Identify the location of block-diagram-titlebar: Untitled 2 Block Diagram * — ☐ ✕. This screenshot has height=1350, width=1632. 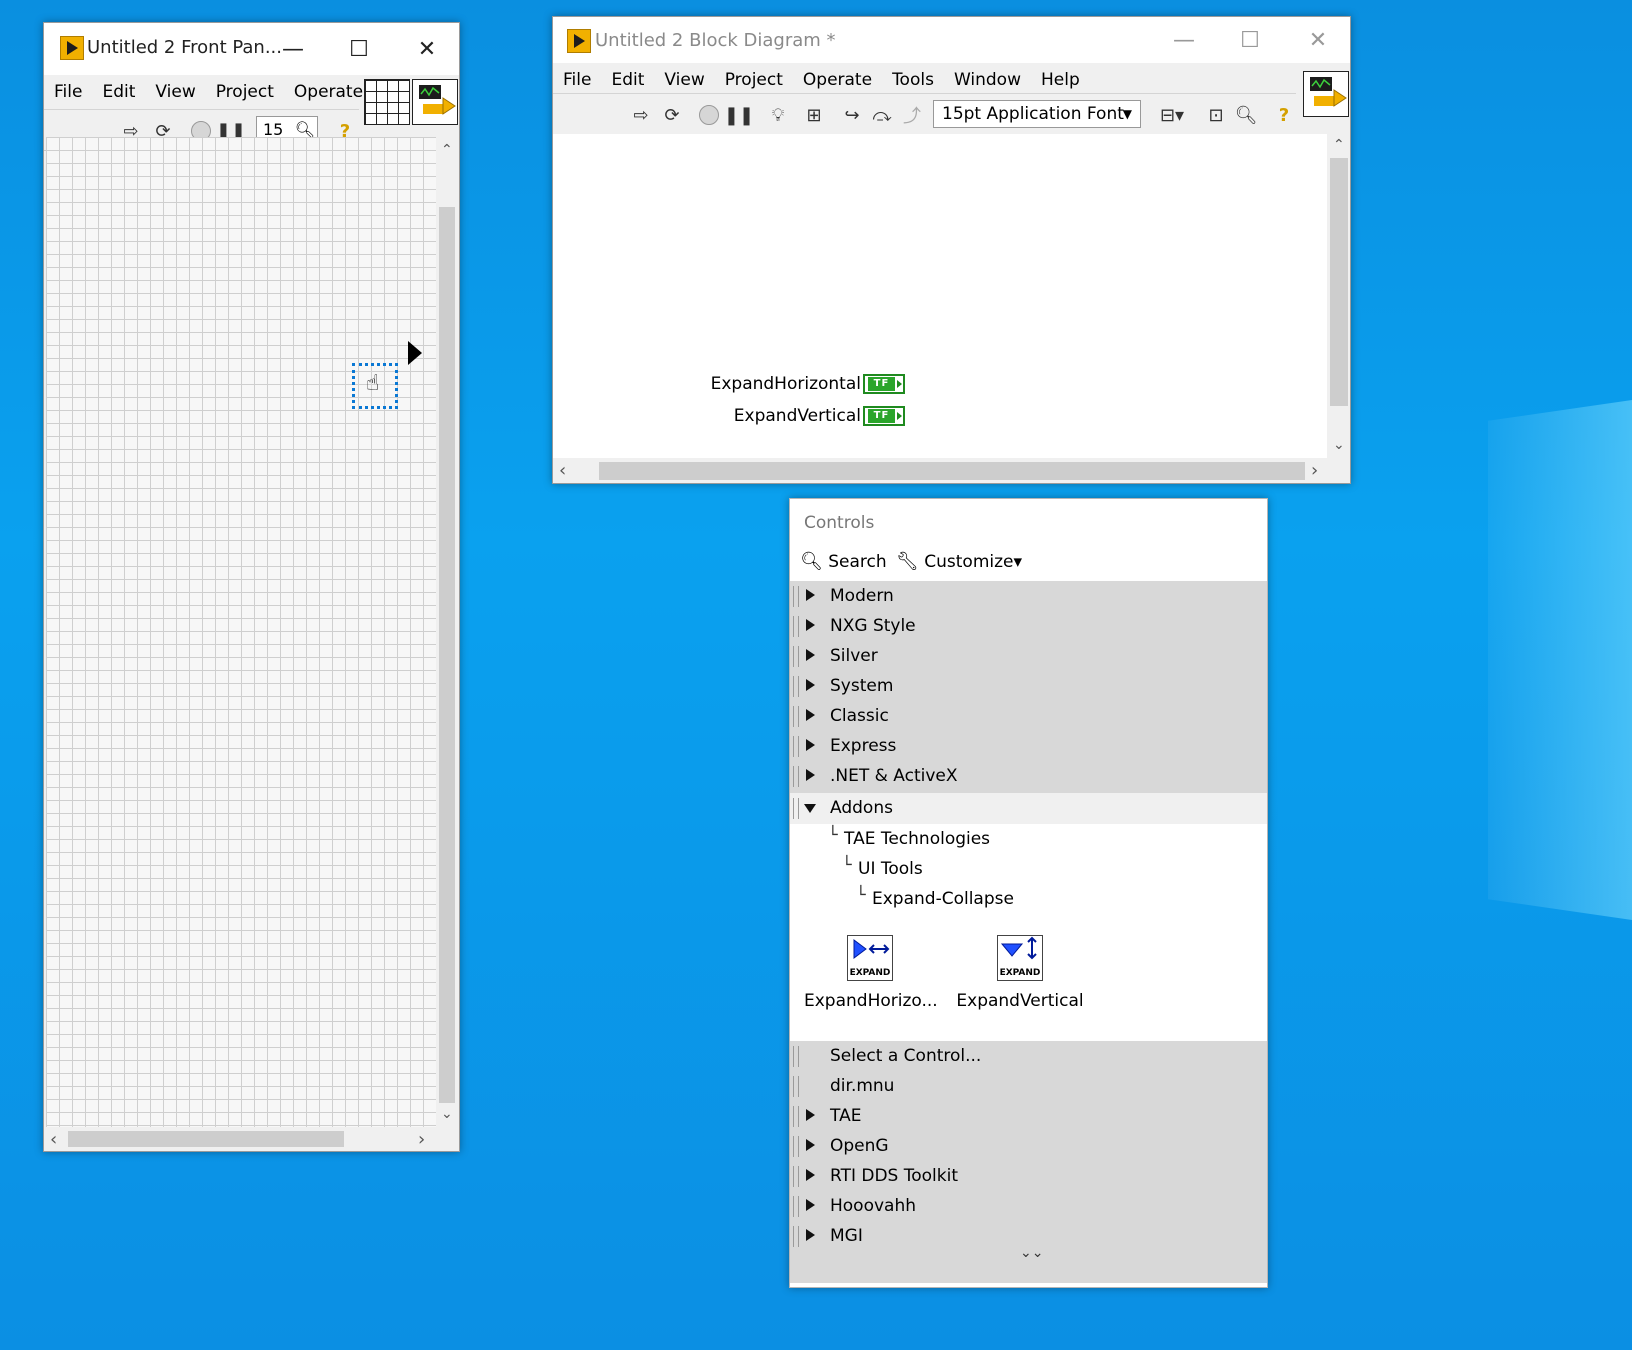
(951, 40).